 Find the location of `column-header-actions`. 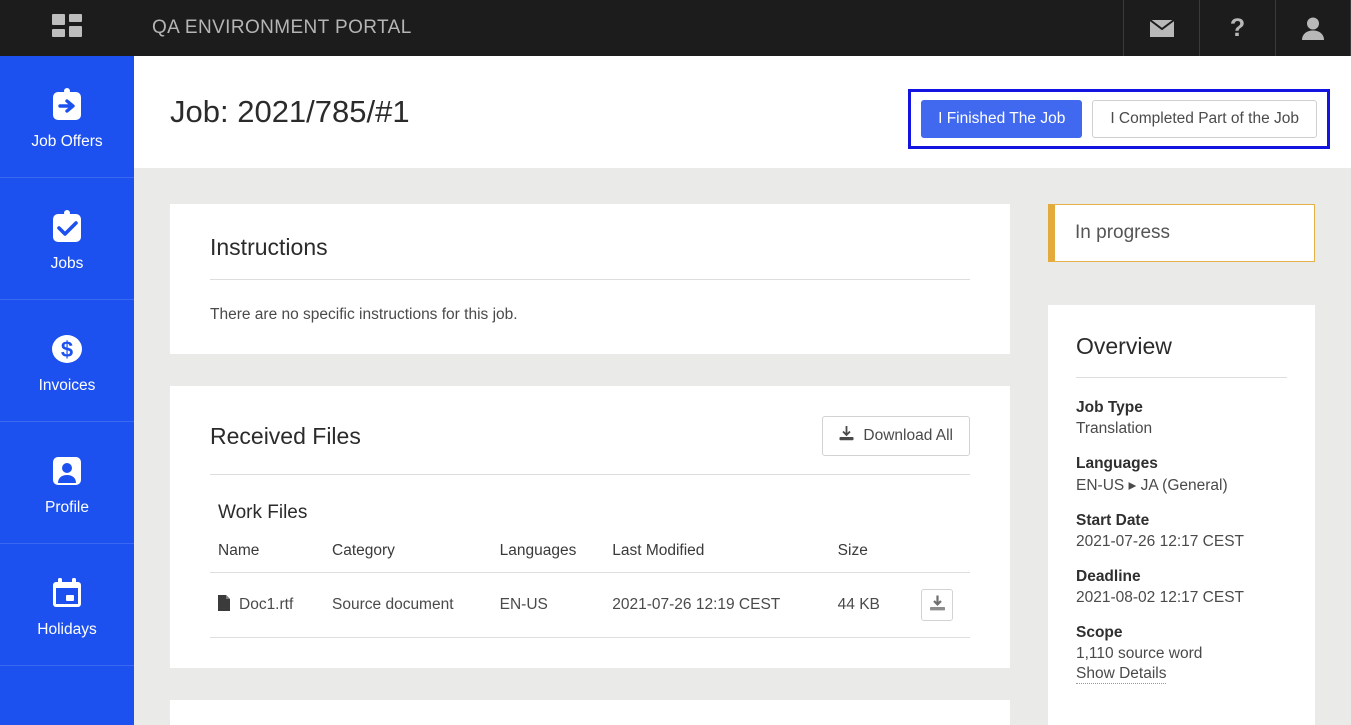

column-header-actions is located at coordinates (941, 557).